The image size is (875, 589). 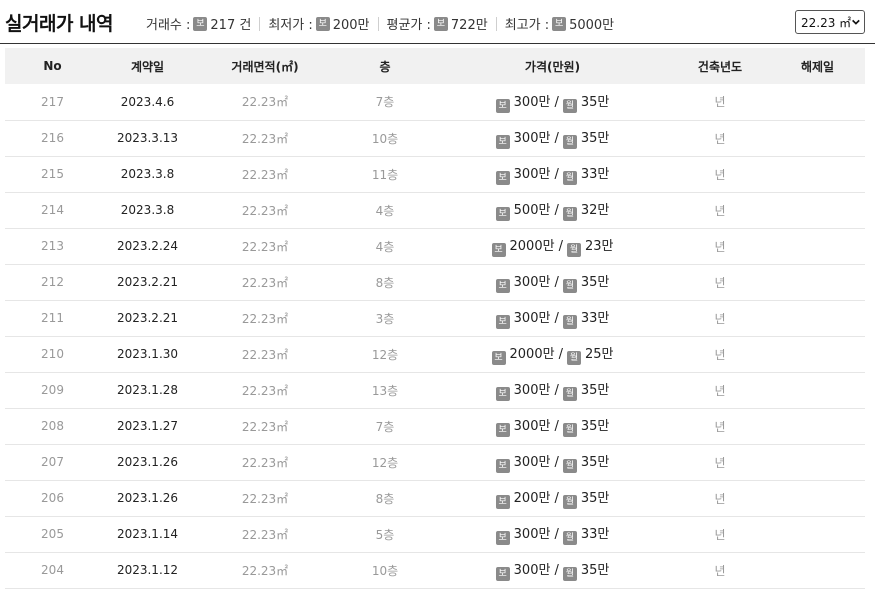 I want to click on cell-no: 217, so click(x=52, y=101).